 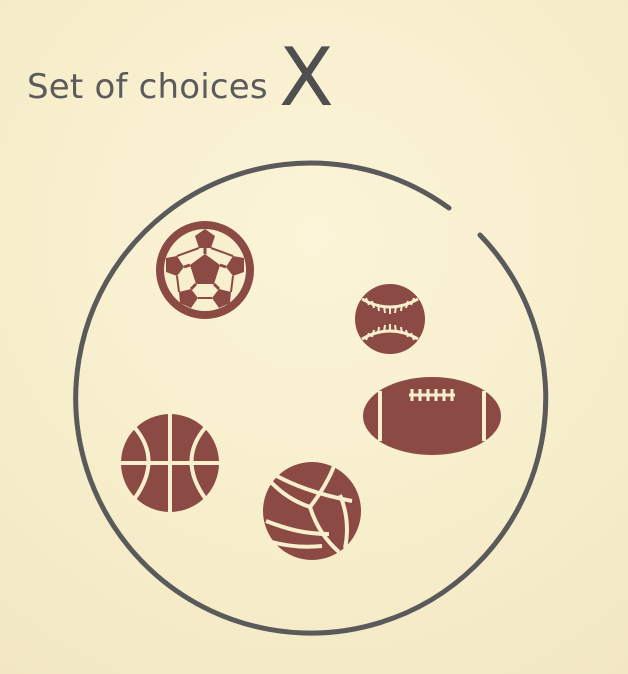 What do you see at coordinates (312, 511) in the screenshot?
I see `volleyball-icon` at bounding box center [312, 511].